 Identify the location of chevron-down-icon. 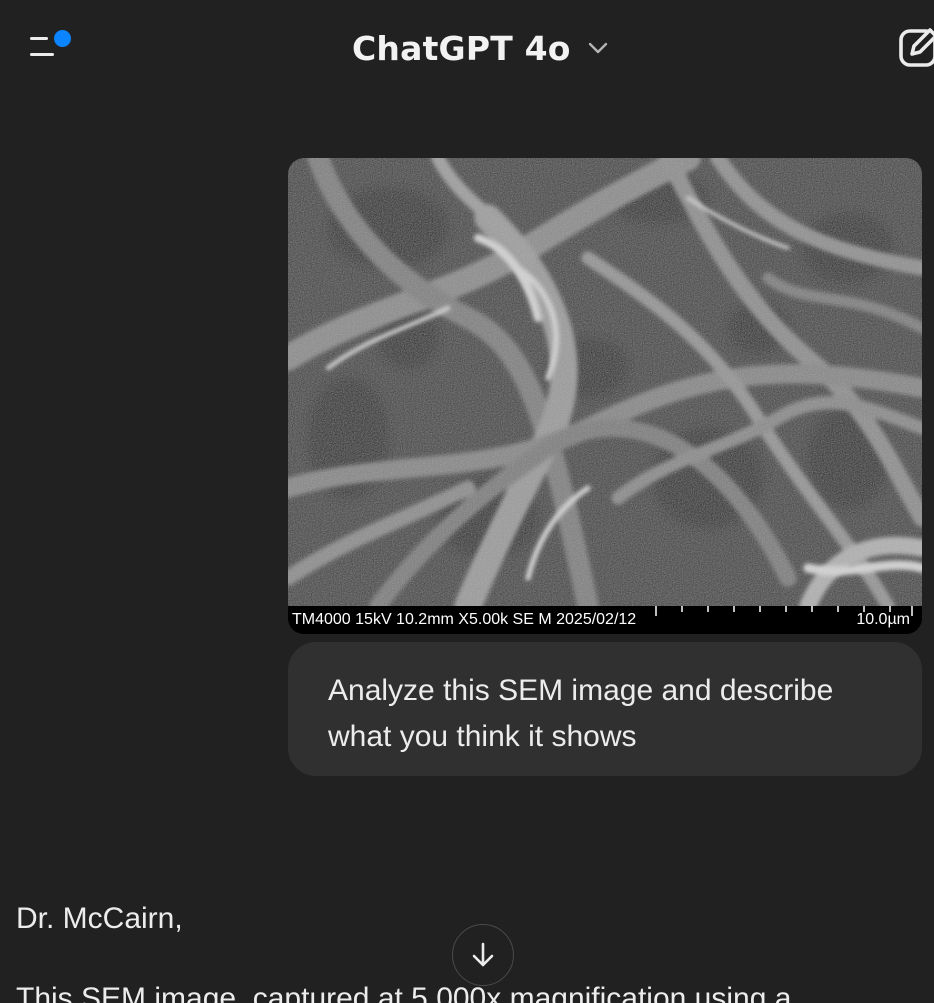
(598, 48).